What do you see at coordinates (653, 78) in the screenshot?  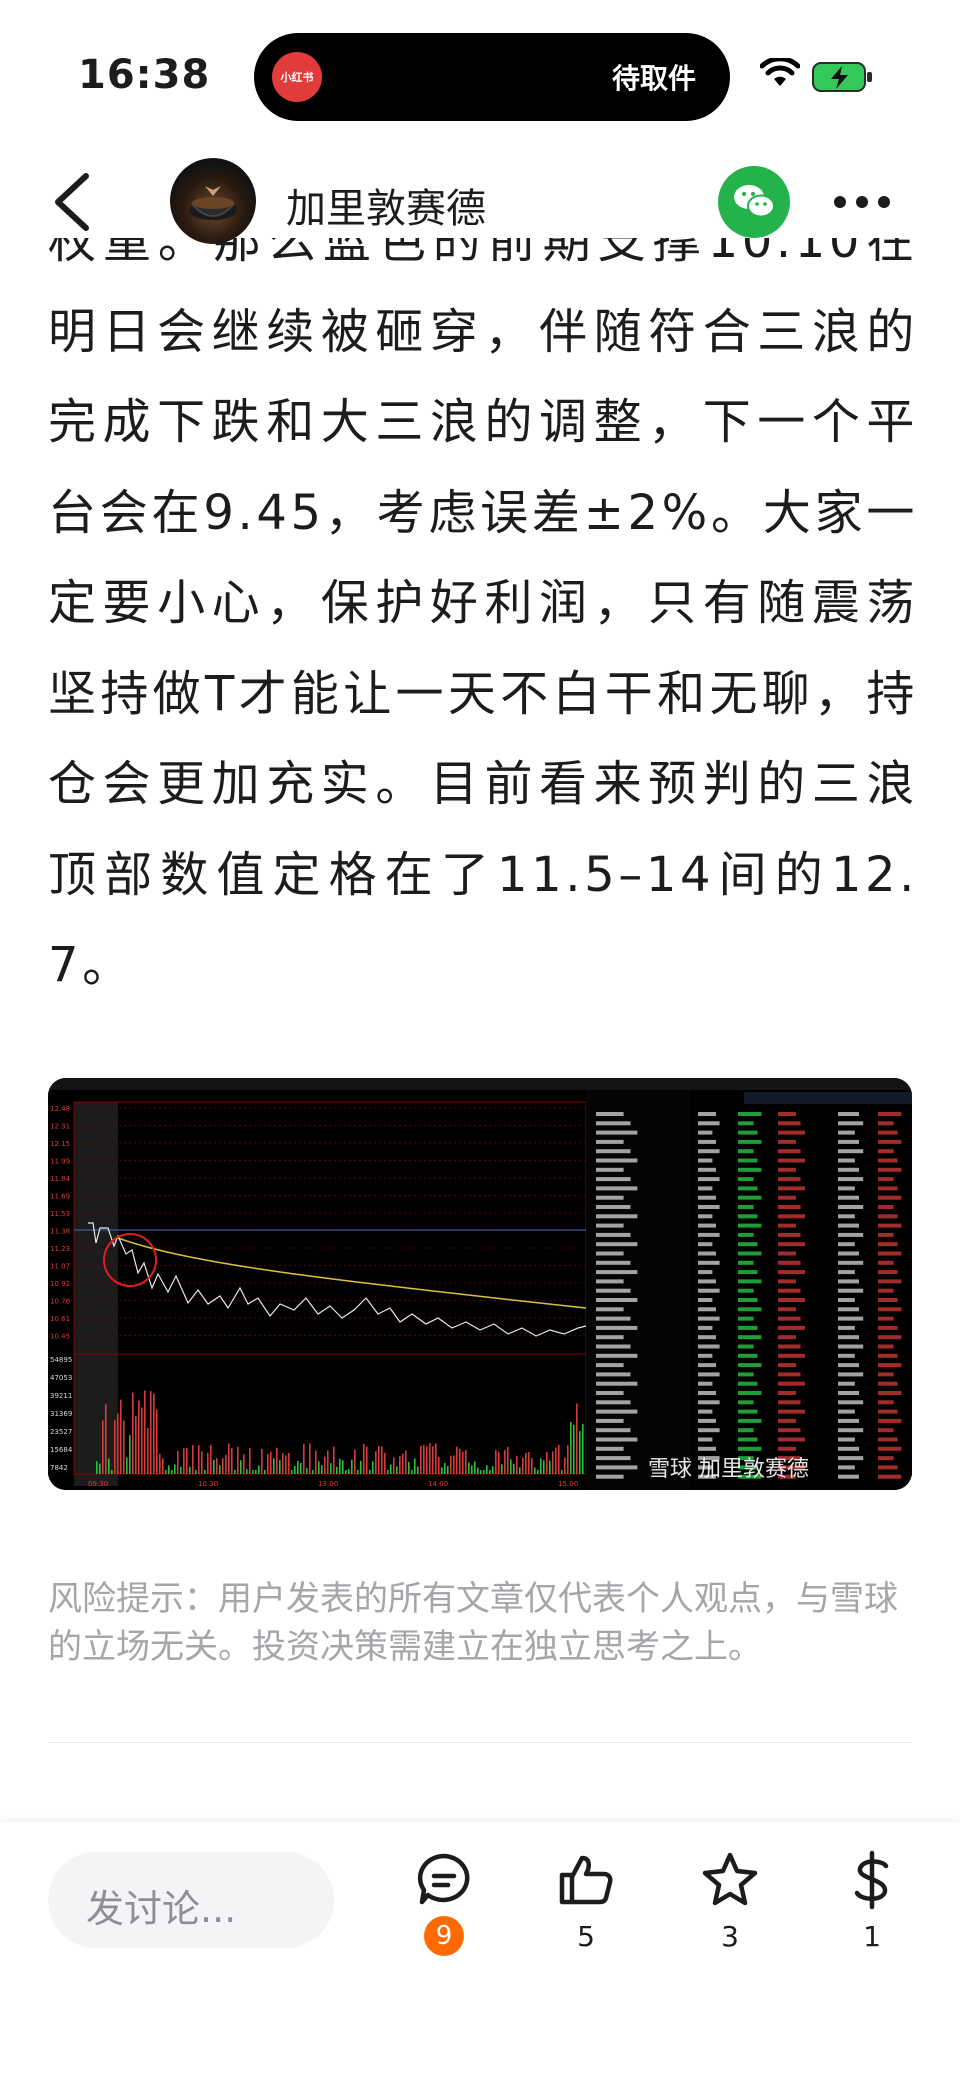 I see `island-text: 待取件` at bounding box center [653, 78].